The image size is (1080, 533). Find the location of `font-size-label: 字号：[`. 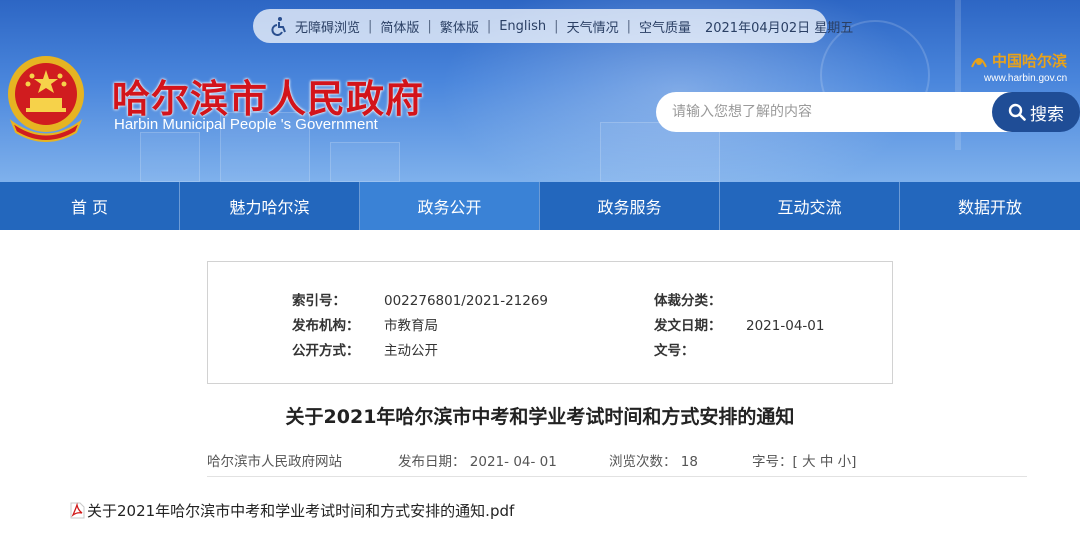

font-size-label: 字号：[ is located at coordinates (775, 462).